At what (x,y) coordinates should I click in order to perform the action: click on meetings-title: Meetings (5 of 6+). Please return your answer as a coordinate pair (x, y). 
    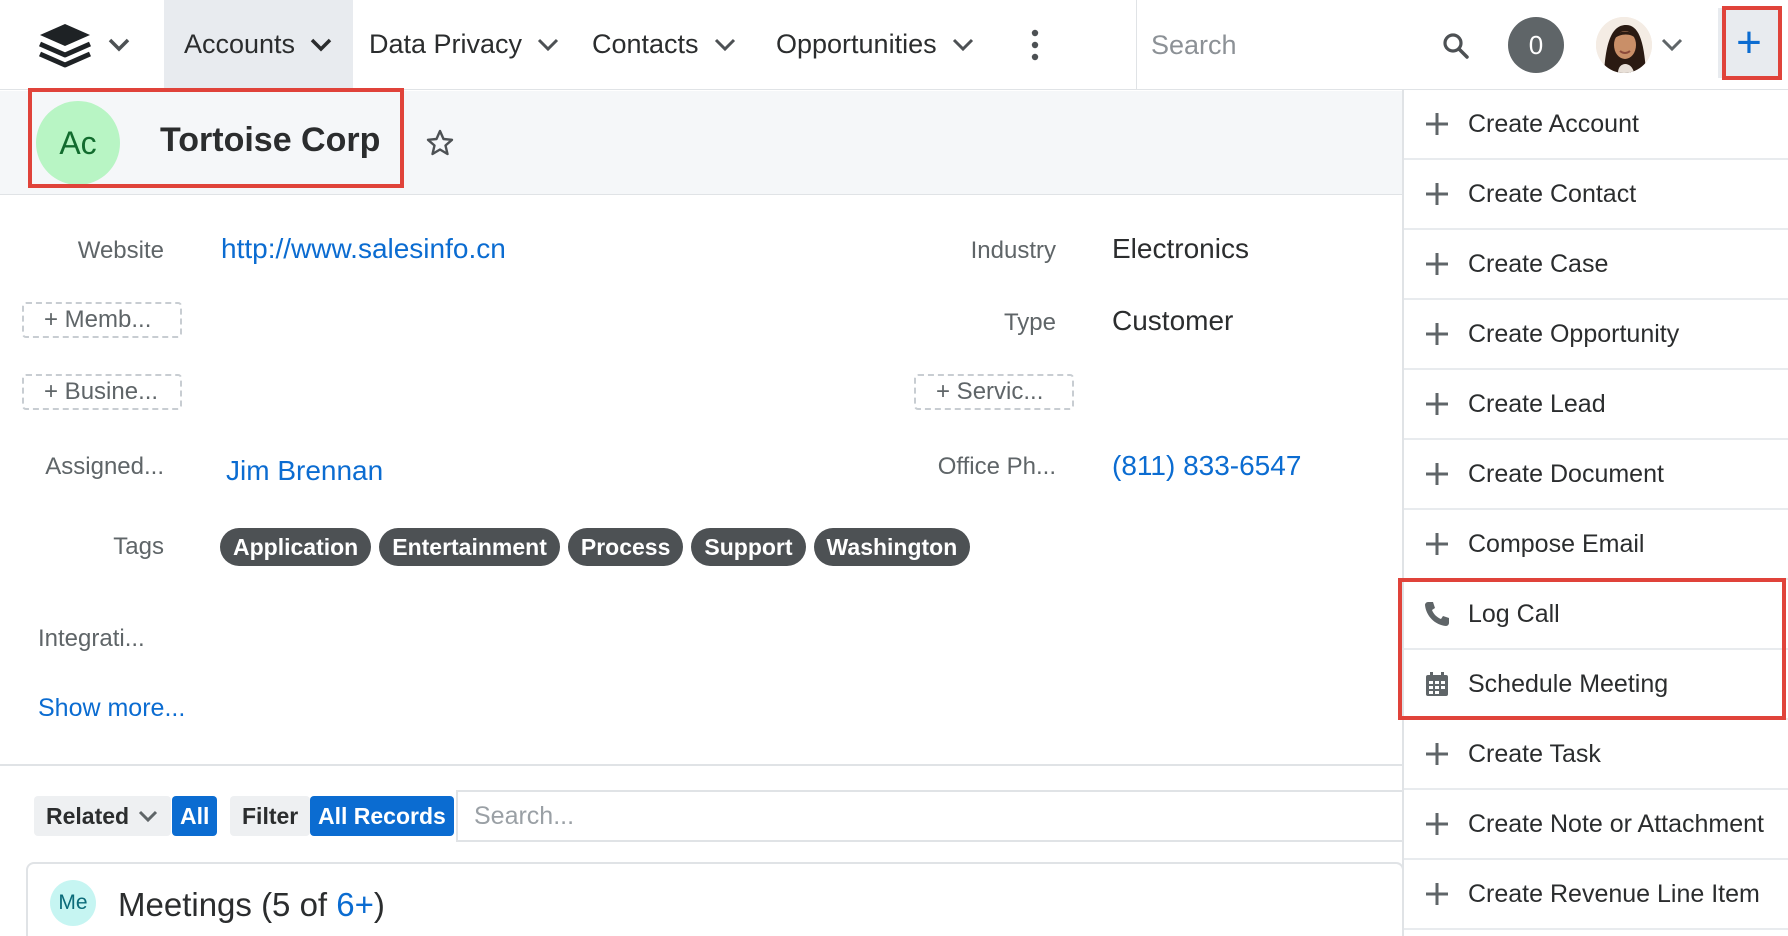
    Looking at the image, I should click on (251, 905).